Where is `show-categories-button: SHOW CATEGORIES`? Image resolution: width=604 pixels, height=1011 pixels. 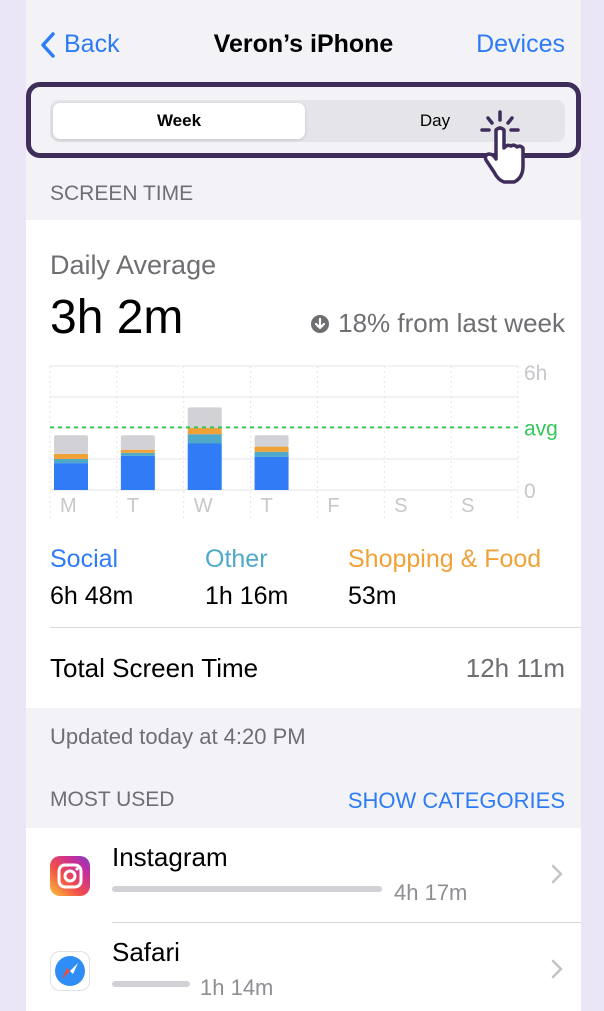 show-categories-button: SHOW CATEGORIES is located at coordinates (456, 801).